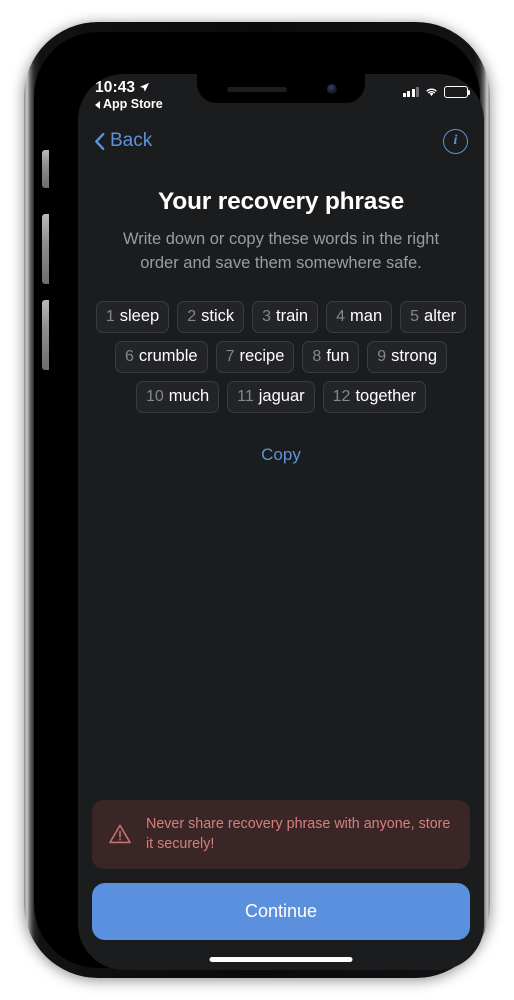  What do you see at coordinates (189, 396) in the screenshot?
I see `recovery-word-text: much` at bounding box center [189, 396].